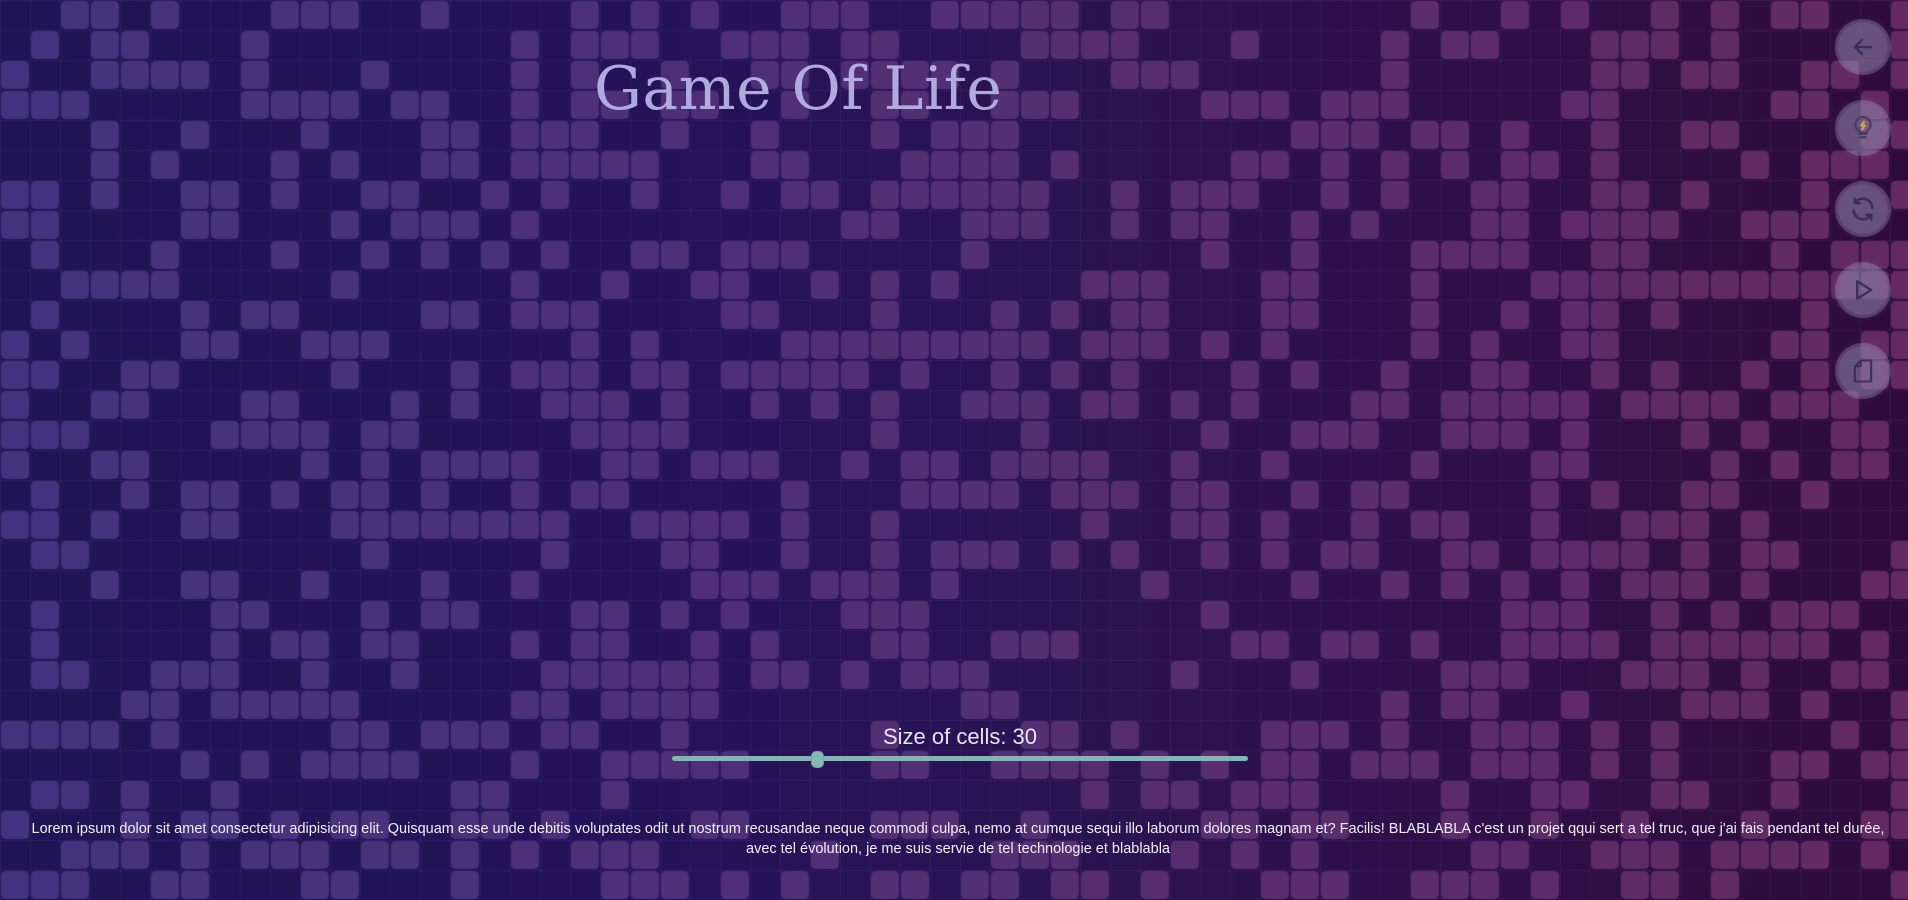 The height and width of the screenshot is (900, 1908). What do you see at coordinates (817, 759) in the screenshot?
I see `cell-size-slider-thumb` at bounding box center [817, 759].